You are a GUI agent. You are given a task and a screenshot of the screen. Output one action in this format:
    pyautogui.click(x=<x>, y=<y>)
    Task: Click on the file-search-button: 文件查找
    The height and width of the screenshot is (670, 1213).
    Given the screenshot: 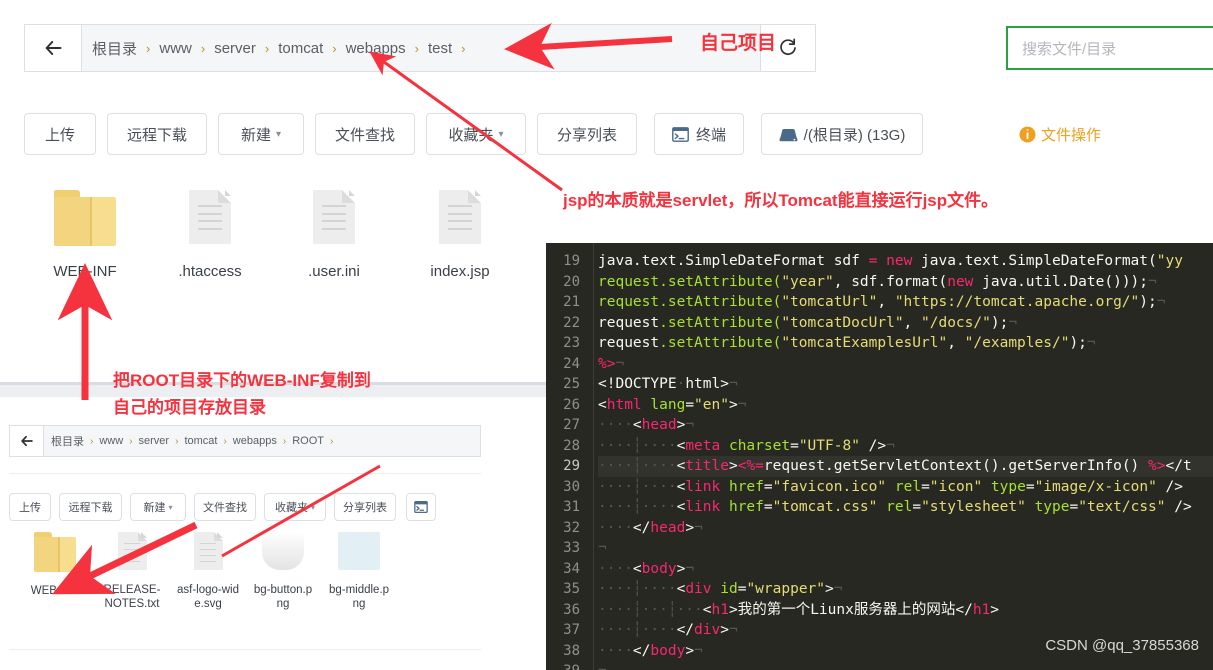 What is the action you would take?
    pyautogui.click(x=365, y=134)
    